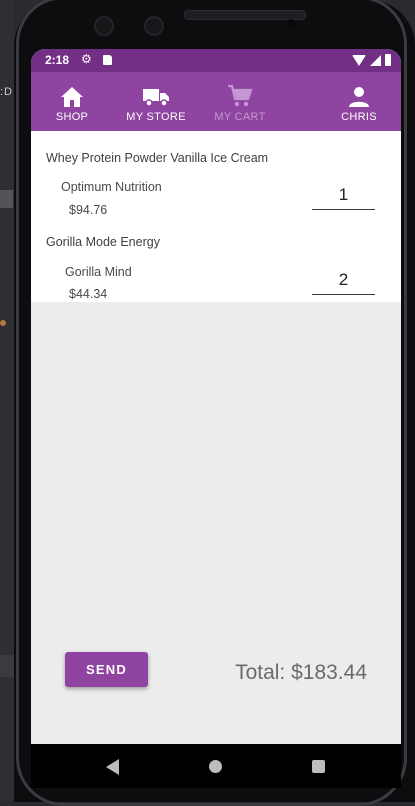 The image size is (415, 806). Describe the element at coordinates (7, 666) in the screenshot. I see `ide-panel-block` at that location.